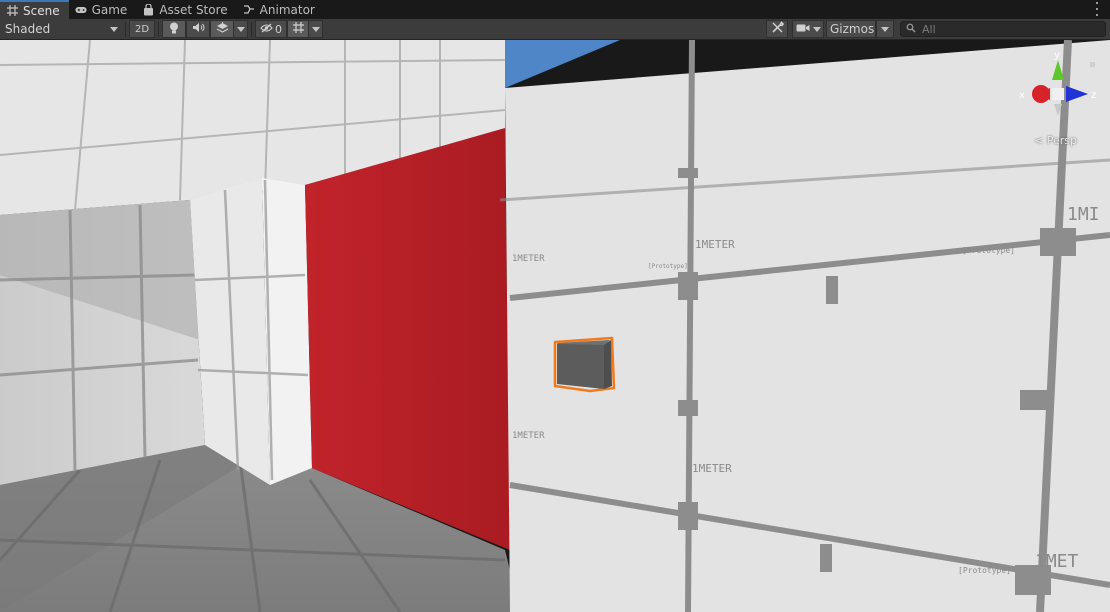  I want to click on lighting-toggle-button, so click(174, 29).